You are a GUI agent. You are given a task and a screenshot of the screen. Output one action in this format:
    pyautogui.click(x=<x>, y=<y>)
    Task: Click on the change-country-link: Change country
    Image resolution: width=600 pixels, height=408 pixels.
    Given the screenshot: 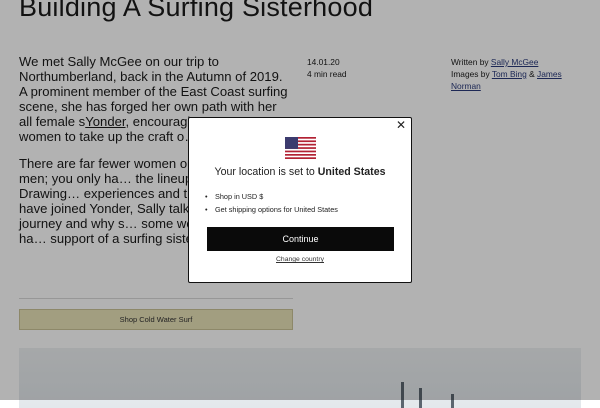 What is the action you would take?
    pyautogui.click(x=300, y=259)
    